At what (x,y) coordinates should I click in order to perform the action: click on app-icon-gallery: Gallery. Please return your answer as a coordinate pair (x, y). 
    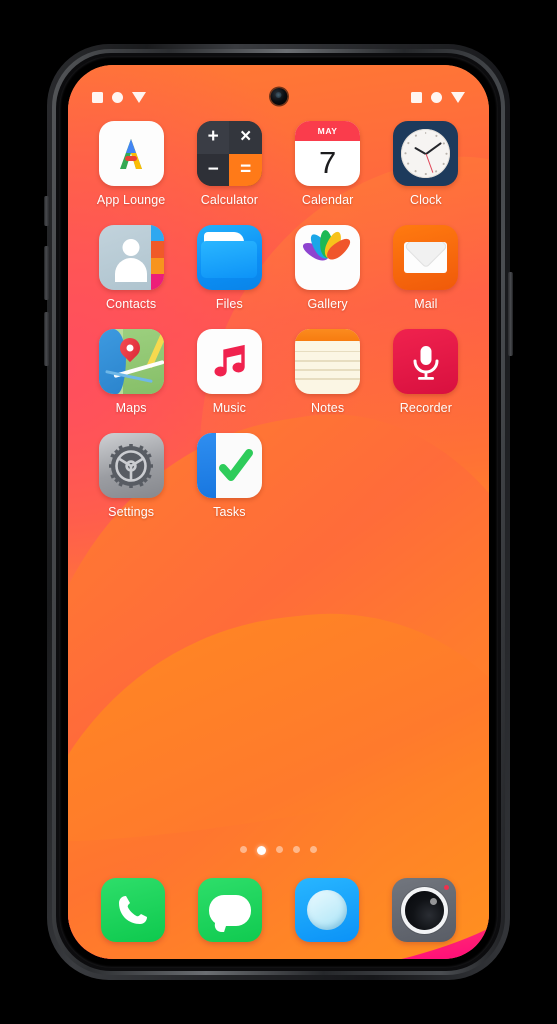
    Looking at the image, I should click on (328, 268).